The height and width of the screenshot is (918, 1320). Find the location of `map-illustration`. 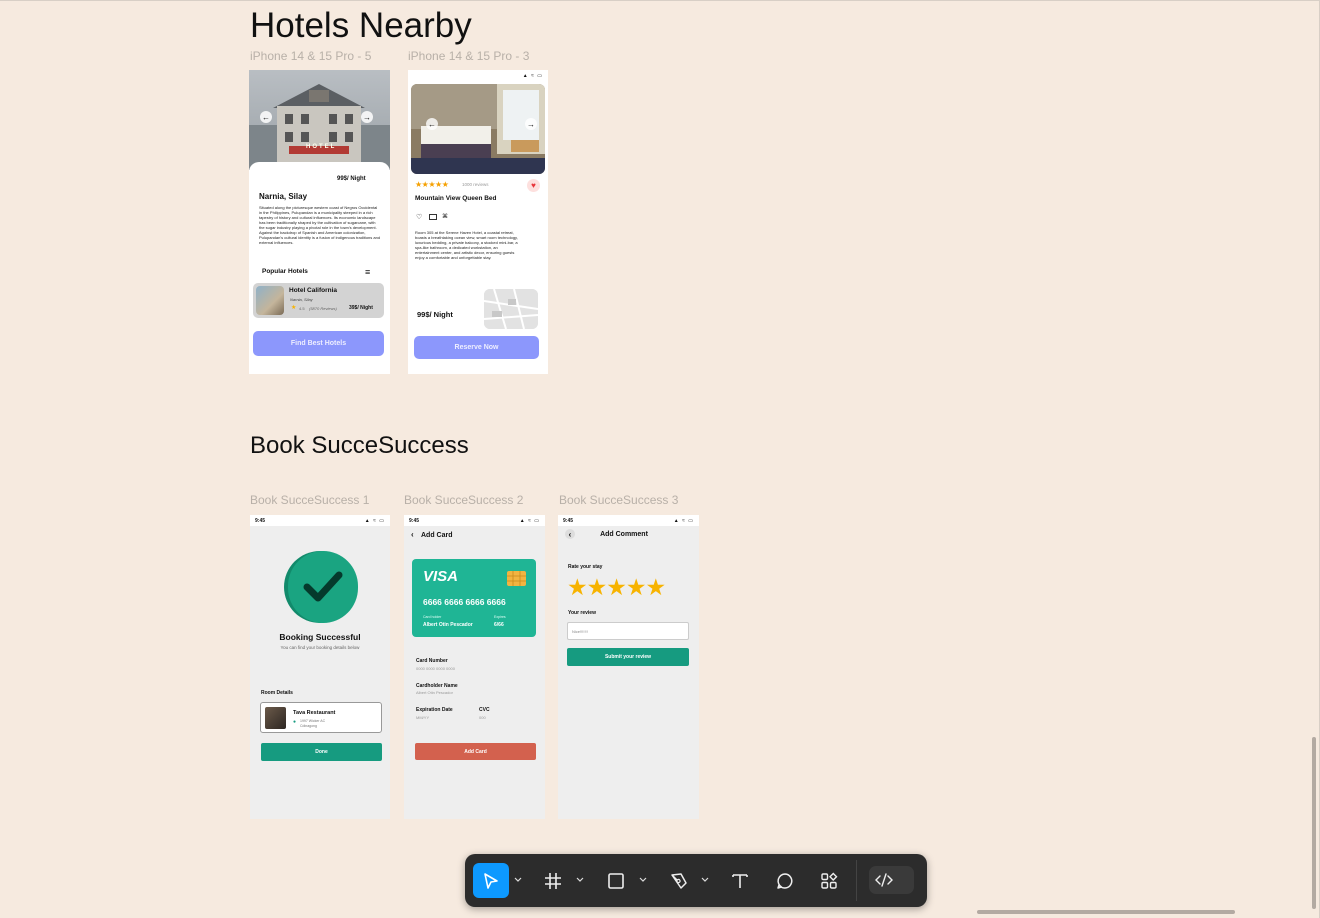

map-illustration is located at coordinates (511, 309).